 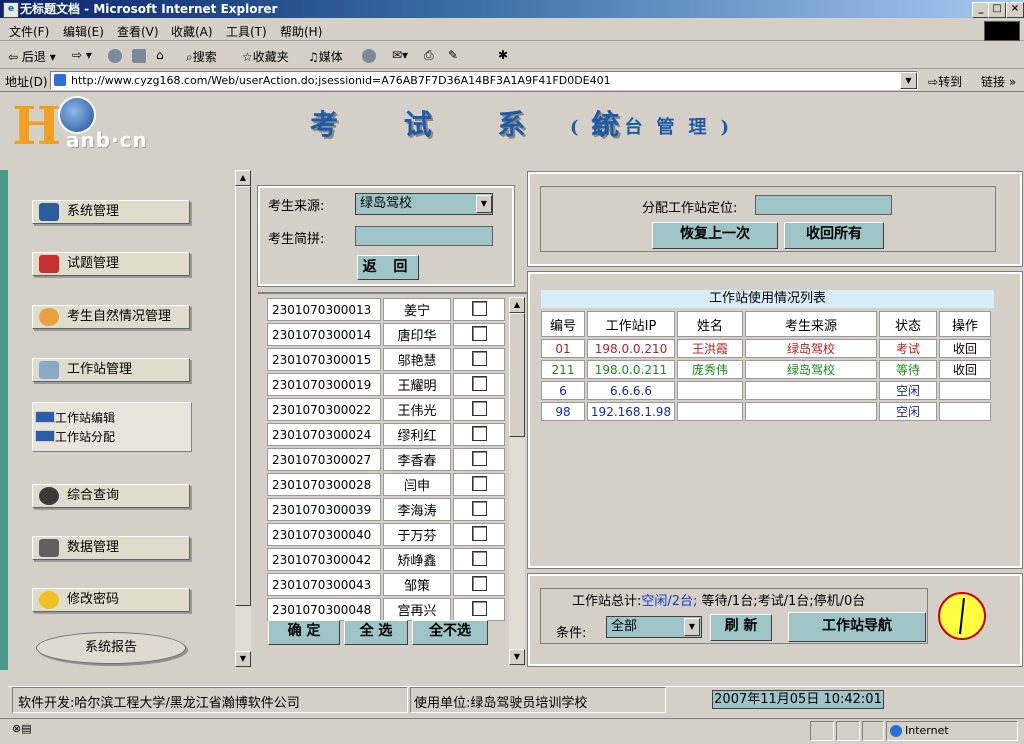 I want to click on back-button: ⇦ 后退 ▾, so click(x=32, y=56).